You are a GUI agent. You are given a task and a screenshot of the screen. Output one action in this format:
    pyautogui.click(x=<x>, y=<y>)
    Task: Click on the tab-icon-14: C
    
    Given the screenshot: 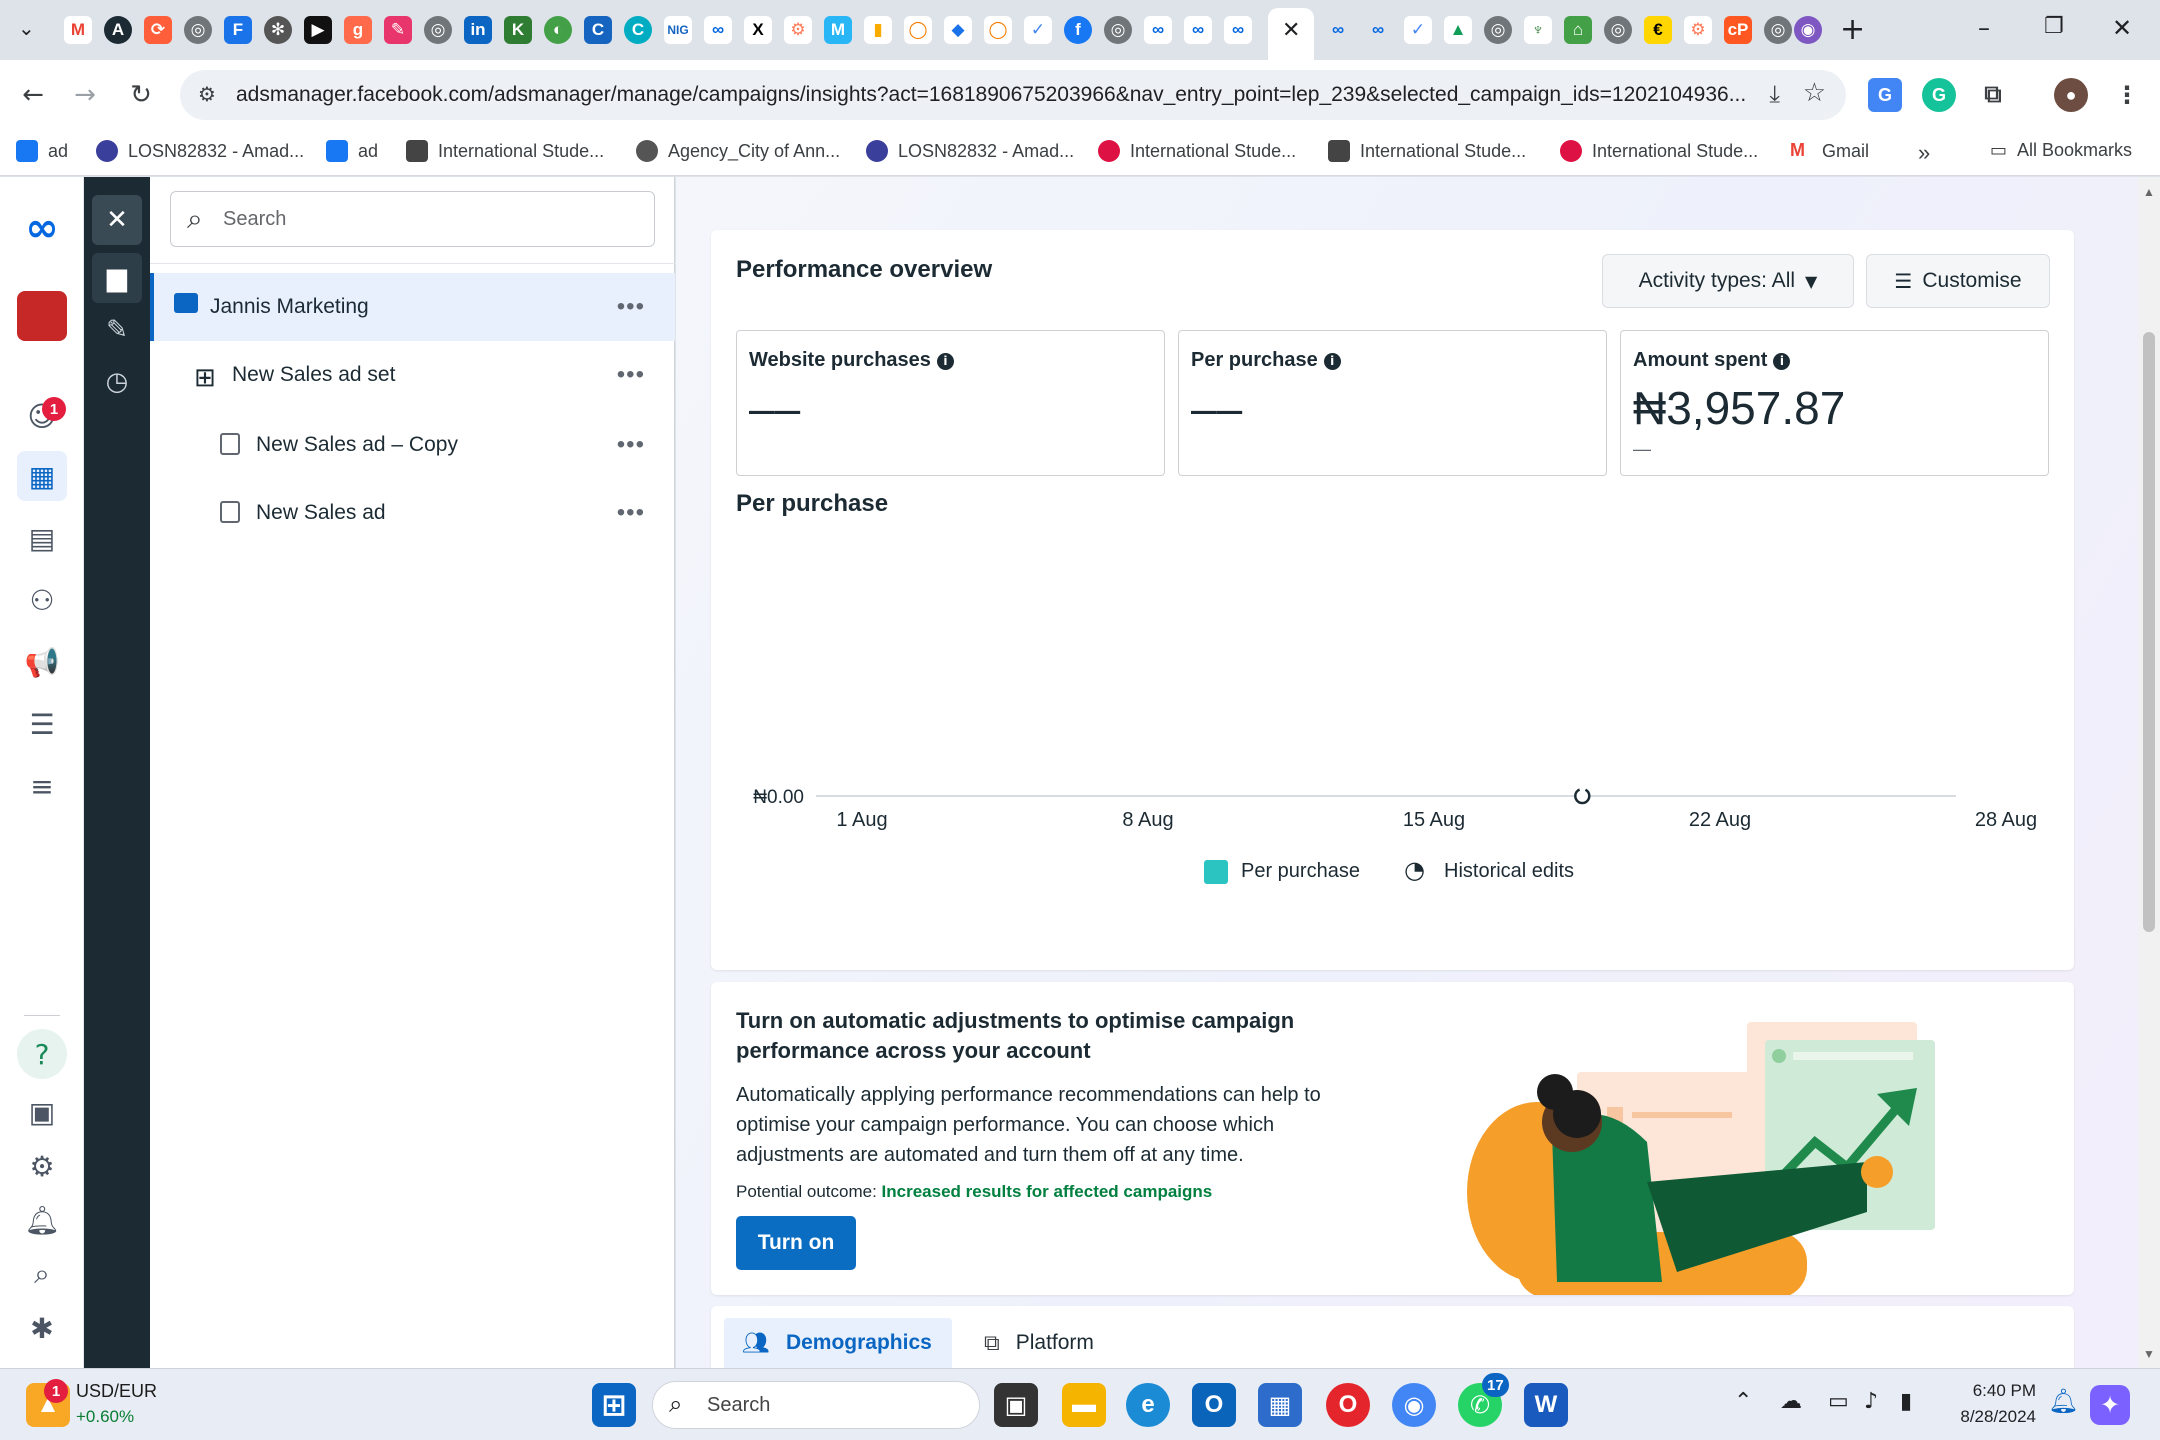 What is the action you would take?
    pyautogui.click(x=598, y=30)
    